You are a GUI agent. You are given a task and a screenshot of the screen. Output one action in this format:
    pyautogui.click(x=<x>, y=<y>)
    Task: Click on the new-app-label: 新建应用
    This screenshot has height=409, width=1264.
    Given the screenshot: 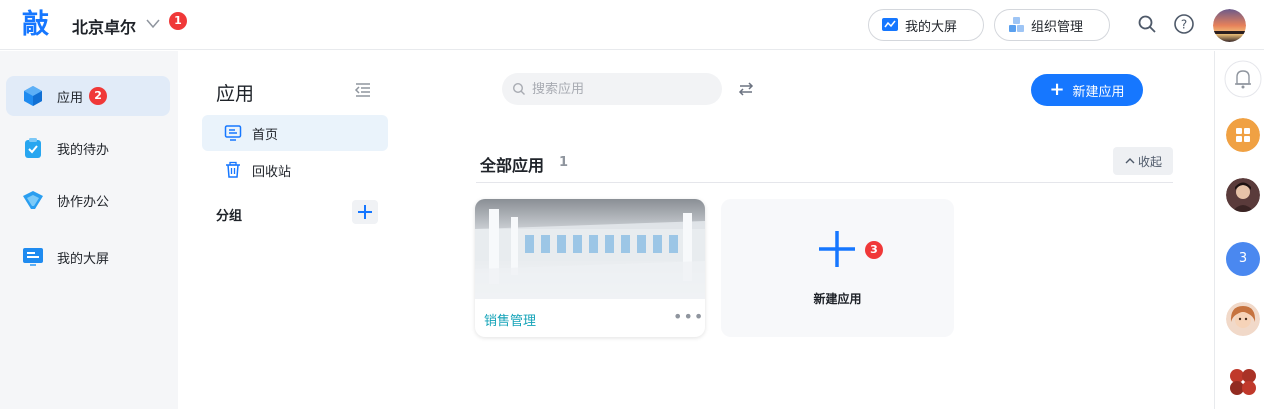 What is the action you would take?
    pyautogui.click(x=1098, y=92)
    